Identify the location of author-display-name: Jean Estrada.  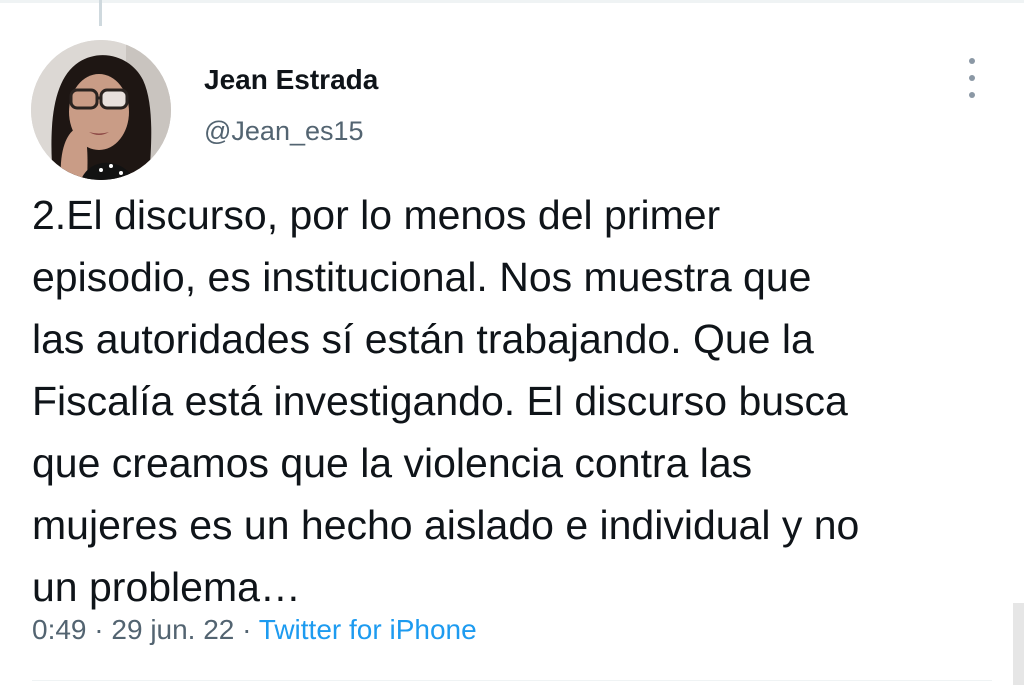
(291, 80).